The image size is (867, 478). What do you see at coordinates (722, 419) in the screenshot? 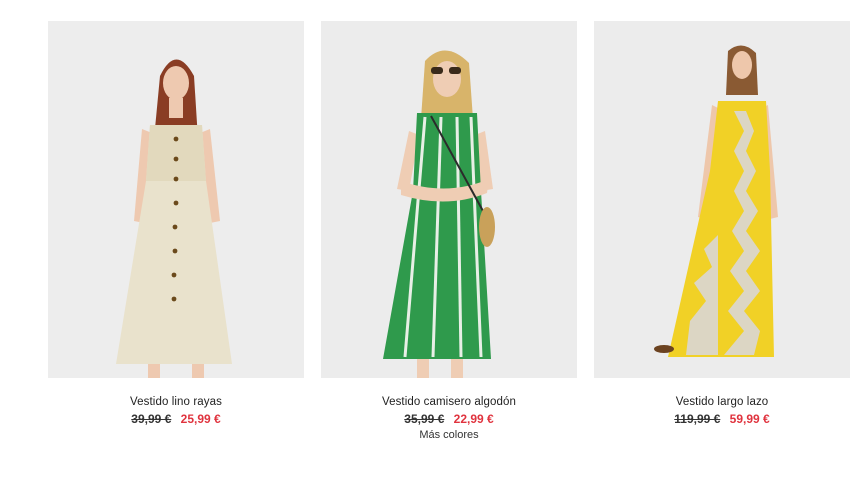
I see `price-row: 119,99 € 59,99 €` at bounding box center [722, 419].